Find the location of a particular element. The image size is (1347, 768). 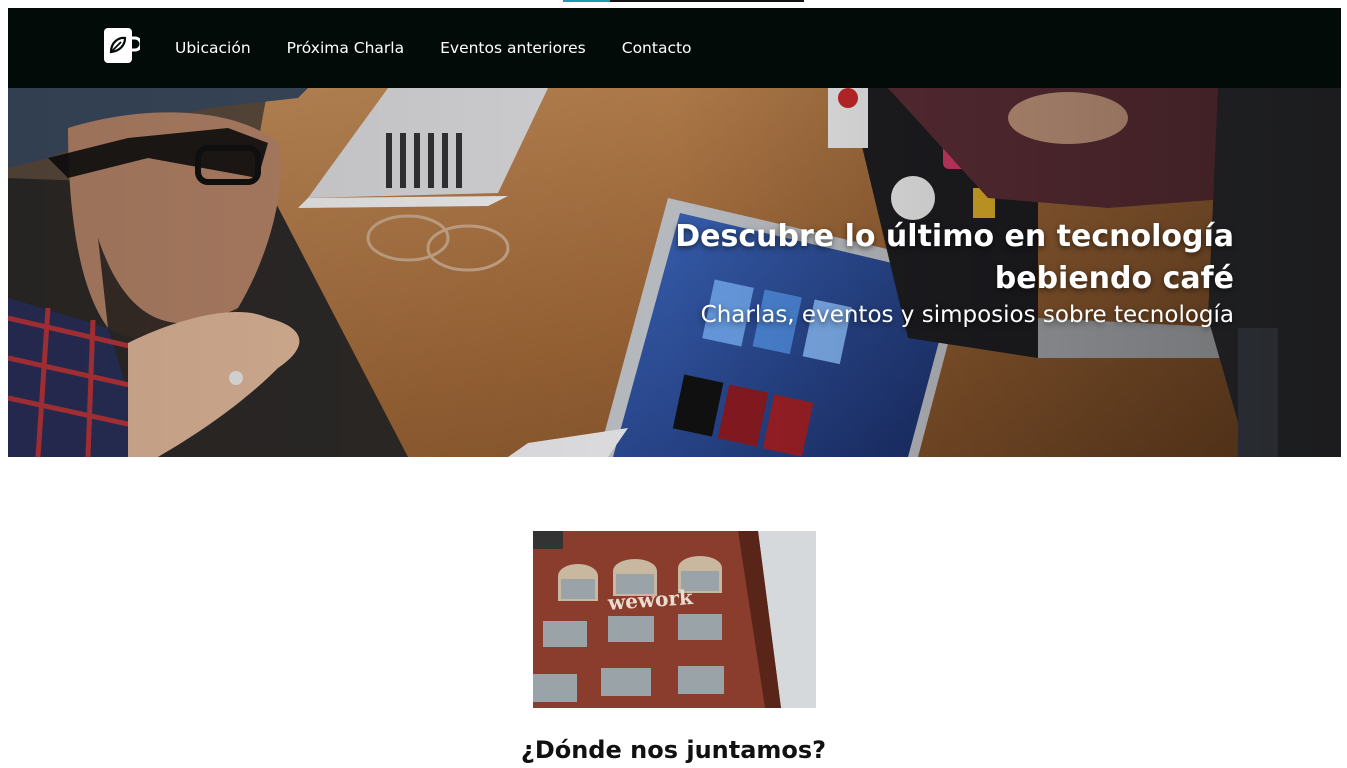

nav-link-eventos-anteriores: Eventos anteriores is located at coordinates (513, 48).